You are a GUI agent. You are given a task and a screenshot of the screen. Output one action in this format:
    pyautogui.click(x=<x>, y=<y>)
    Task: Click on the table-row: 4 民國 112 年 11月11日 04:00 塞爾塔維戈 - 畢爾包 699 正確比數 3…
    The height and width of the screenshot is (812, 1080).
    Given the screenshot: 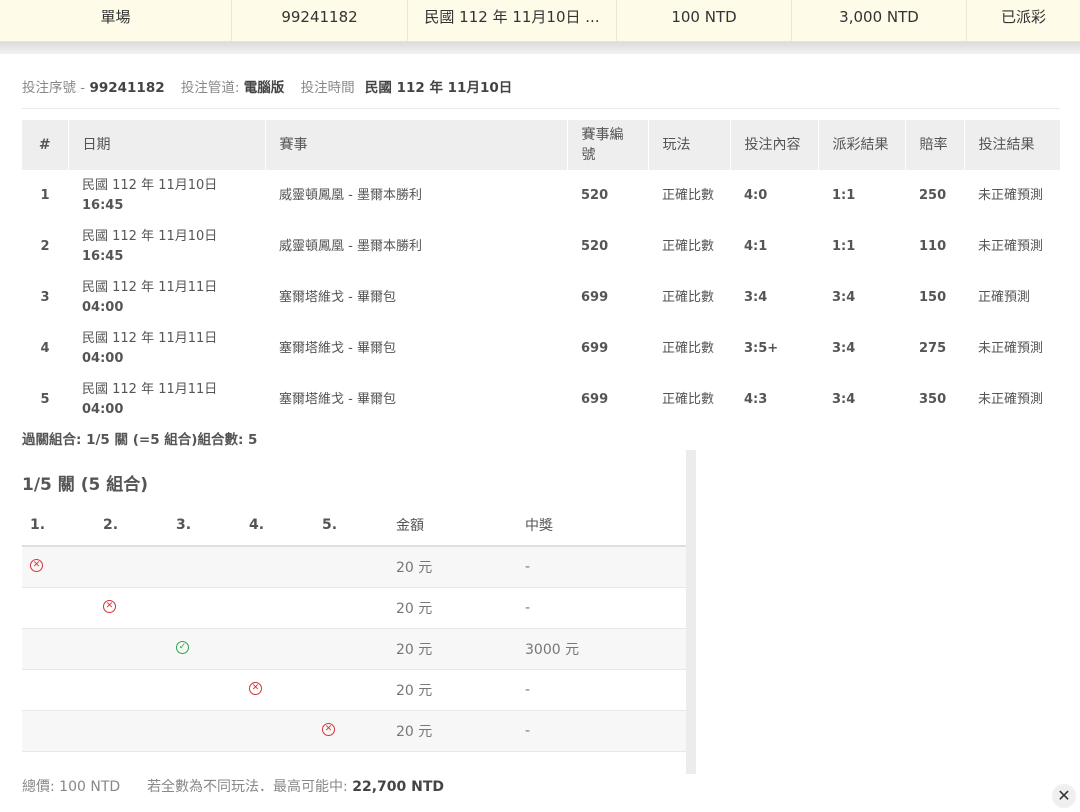 What is the action you would take?
    pyautogui.click(x=541, y=349)
    